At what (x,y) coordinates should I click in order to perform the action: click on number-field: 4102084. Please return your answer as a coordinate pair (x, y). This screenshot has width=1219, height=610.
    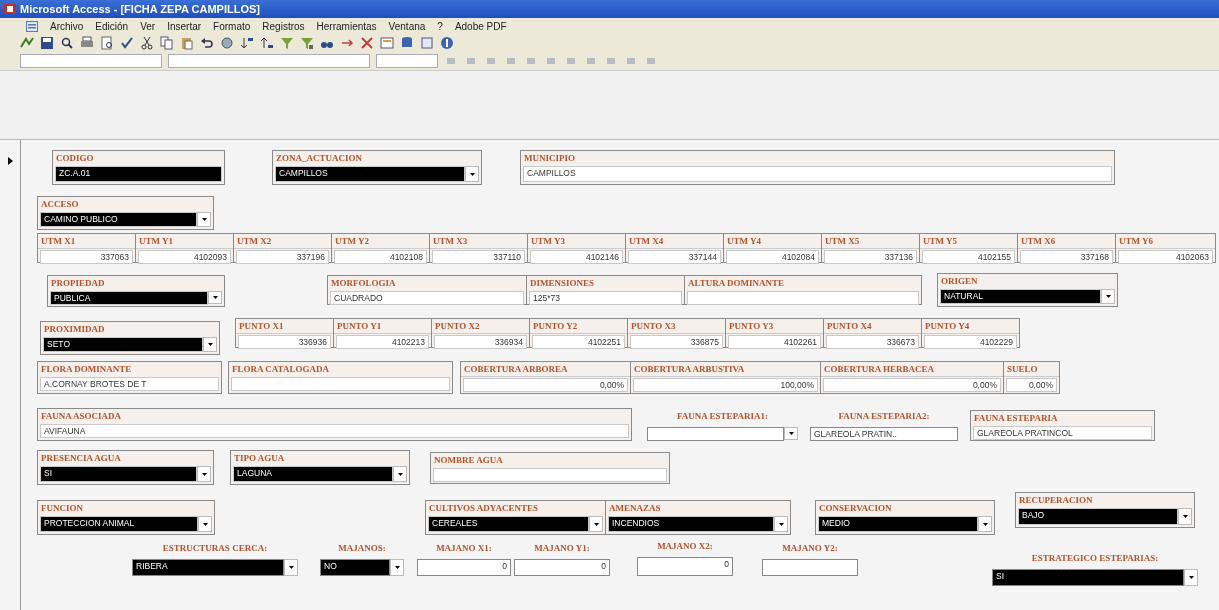
    Looking at the image, I should click on (772, 257).